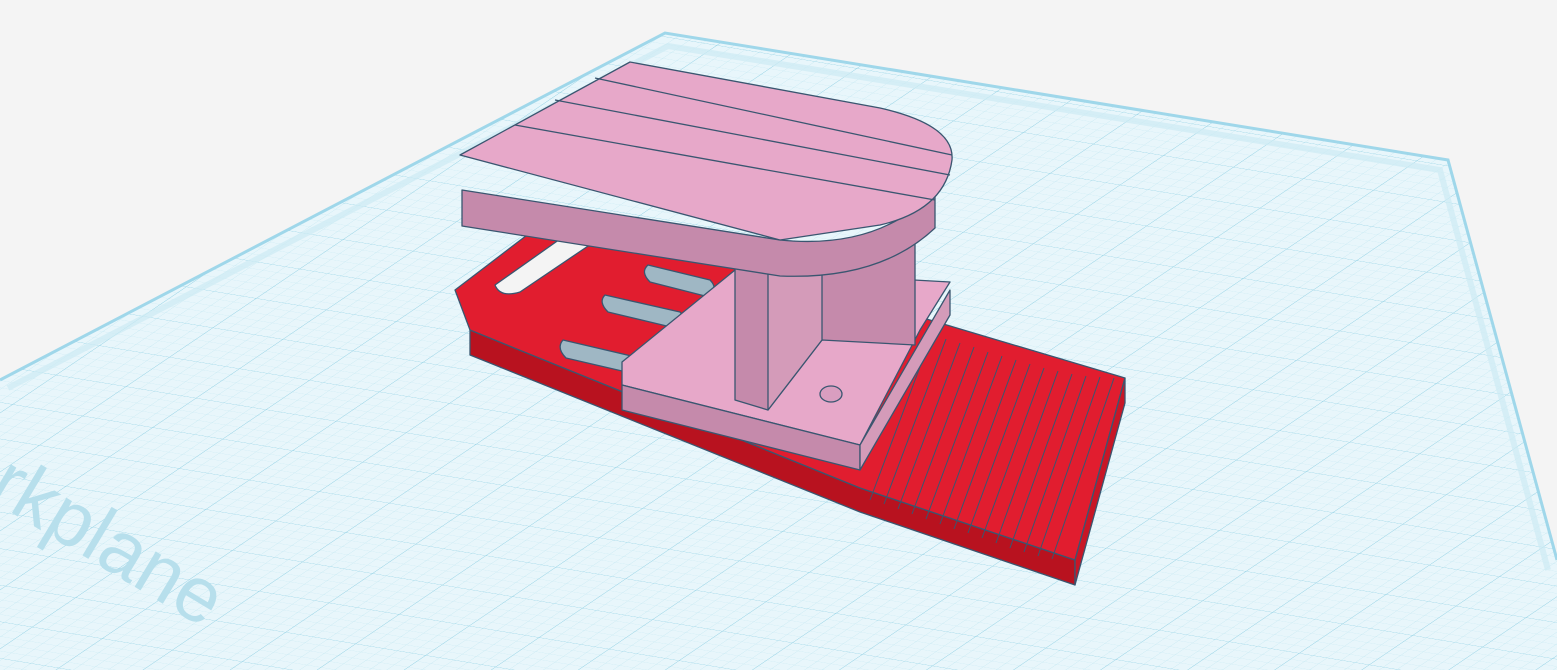  Describe the element at coordinates (831, 394) in the screenshot. I see `screw-hole` at that location.